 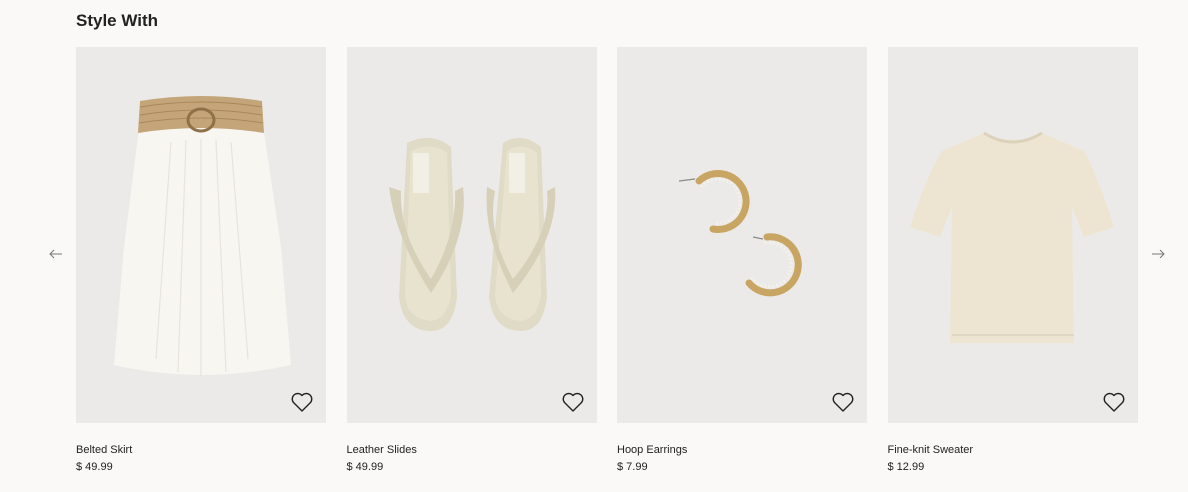 I want to click on product-name: Fine-knit Sweater, so click(x=1013, y=450).